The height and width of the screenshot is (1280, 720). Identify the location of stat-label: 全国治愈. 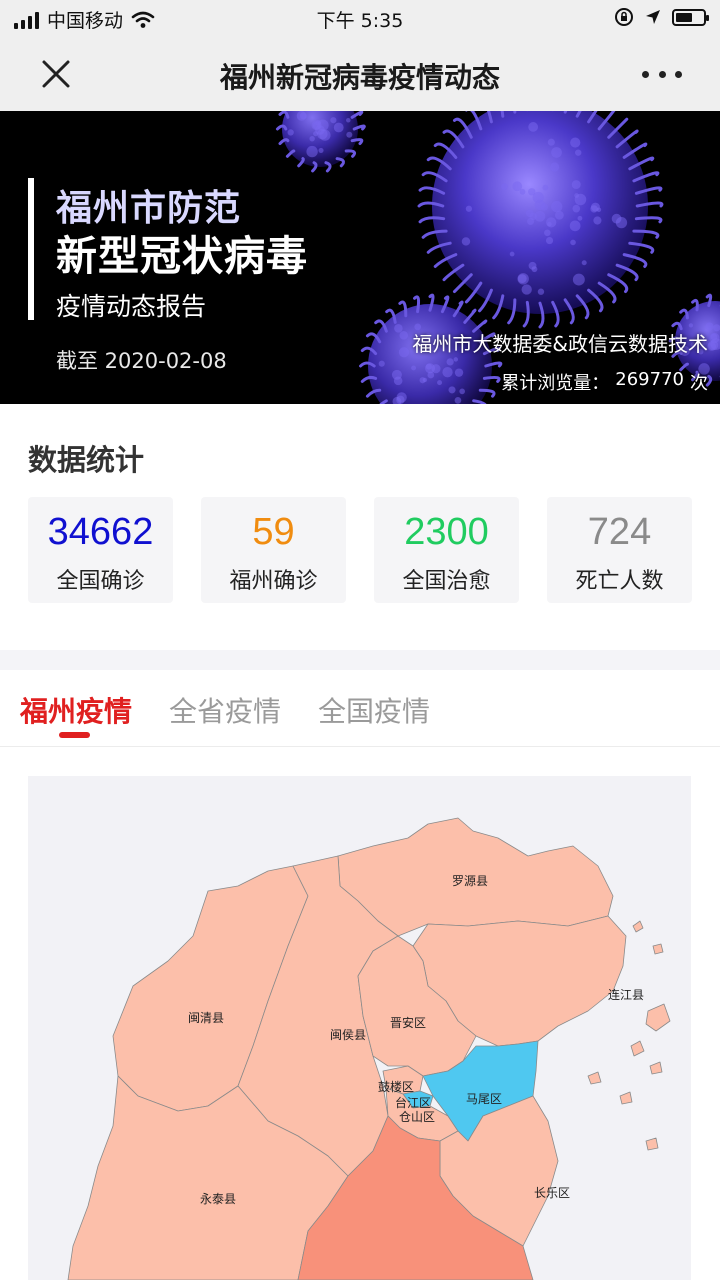
(446, 579).